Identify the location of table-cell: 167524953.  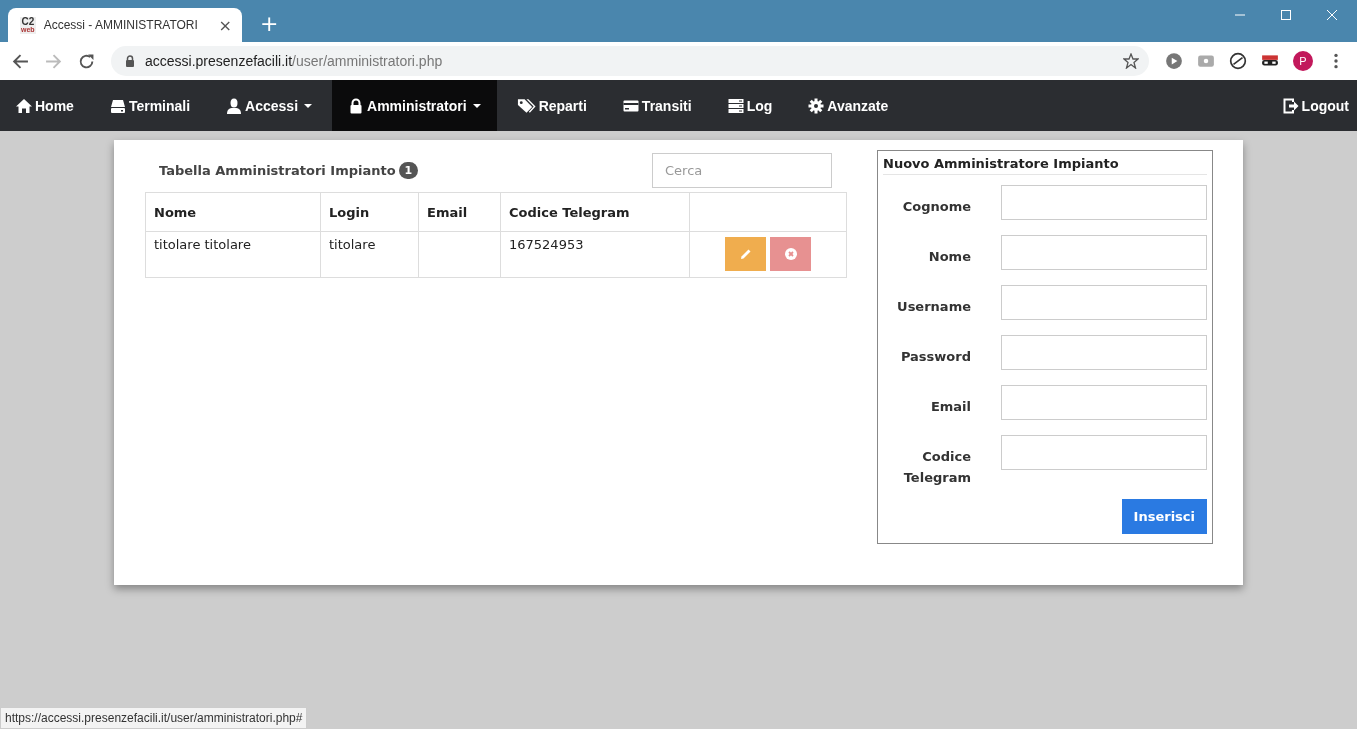
(546, 244).